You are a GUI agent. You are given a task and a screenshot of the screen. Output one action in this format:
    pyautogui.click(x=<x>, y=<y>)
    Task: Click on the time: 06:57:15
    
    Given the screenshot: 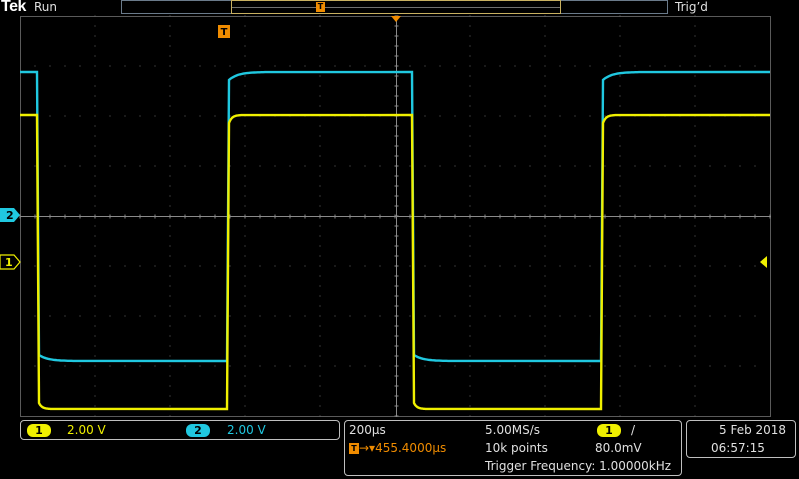 What is the action you would take?
    pyautogui.click(x=738, y=448)
    